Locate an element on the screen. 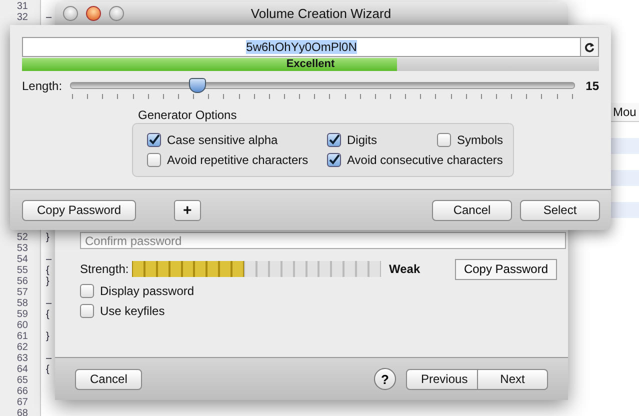  length-label: Length: is located at coordinates (43, 86).